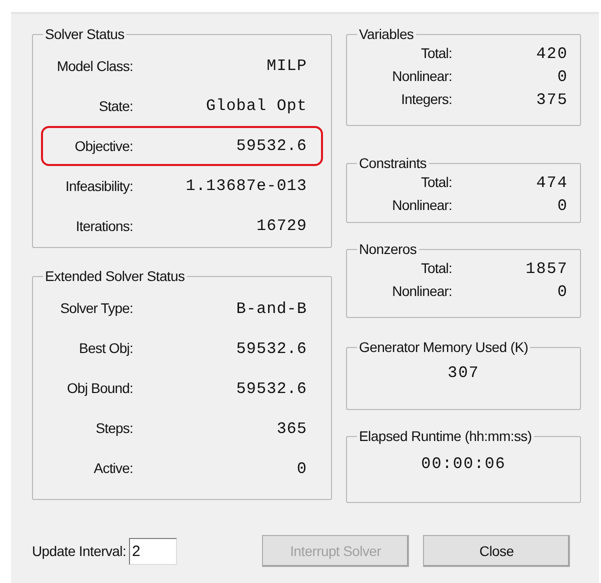 The height and width of the screenshot is (583, 601). What do you see at coordinates (552, 183) in the screenshot?
I see `field-value: 474` at bounding box center [552, 183].